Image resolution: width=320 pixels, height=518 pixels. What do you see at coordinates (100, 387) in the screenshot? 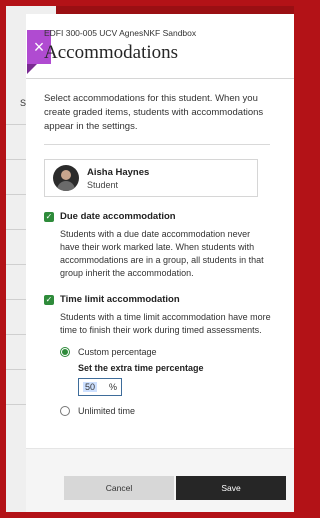
I see `extra-time-input: 50 %` at bounding box center [100, 387].